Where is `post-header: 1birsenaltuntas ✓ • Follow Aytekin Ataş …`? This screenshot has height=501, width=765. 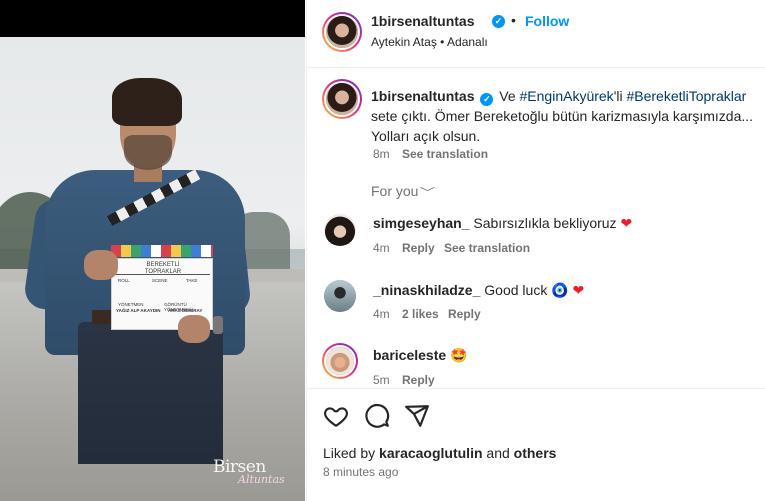 post-header: 1birsenaltuntas ✓ • Follow Aytekin Ataş … is located at coordinates (536, 34).